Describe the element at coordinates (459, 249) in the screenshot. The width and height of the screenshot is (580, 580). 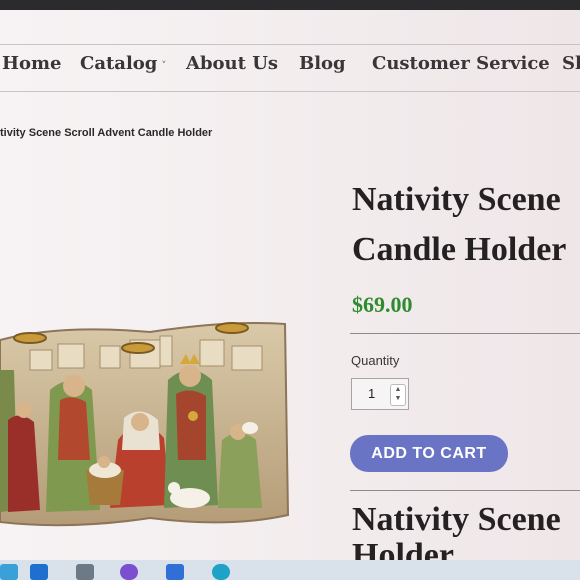
I see `product-title-line-2: Candle Holder` at that location.